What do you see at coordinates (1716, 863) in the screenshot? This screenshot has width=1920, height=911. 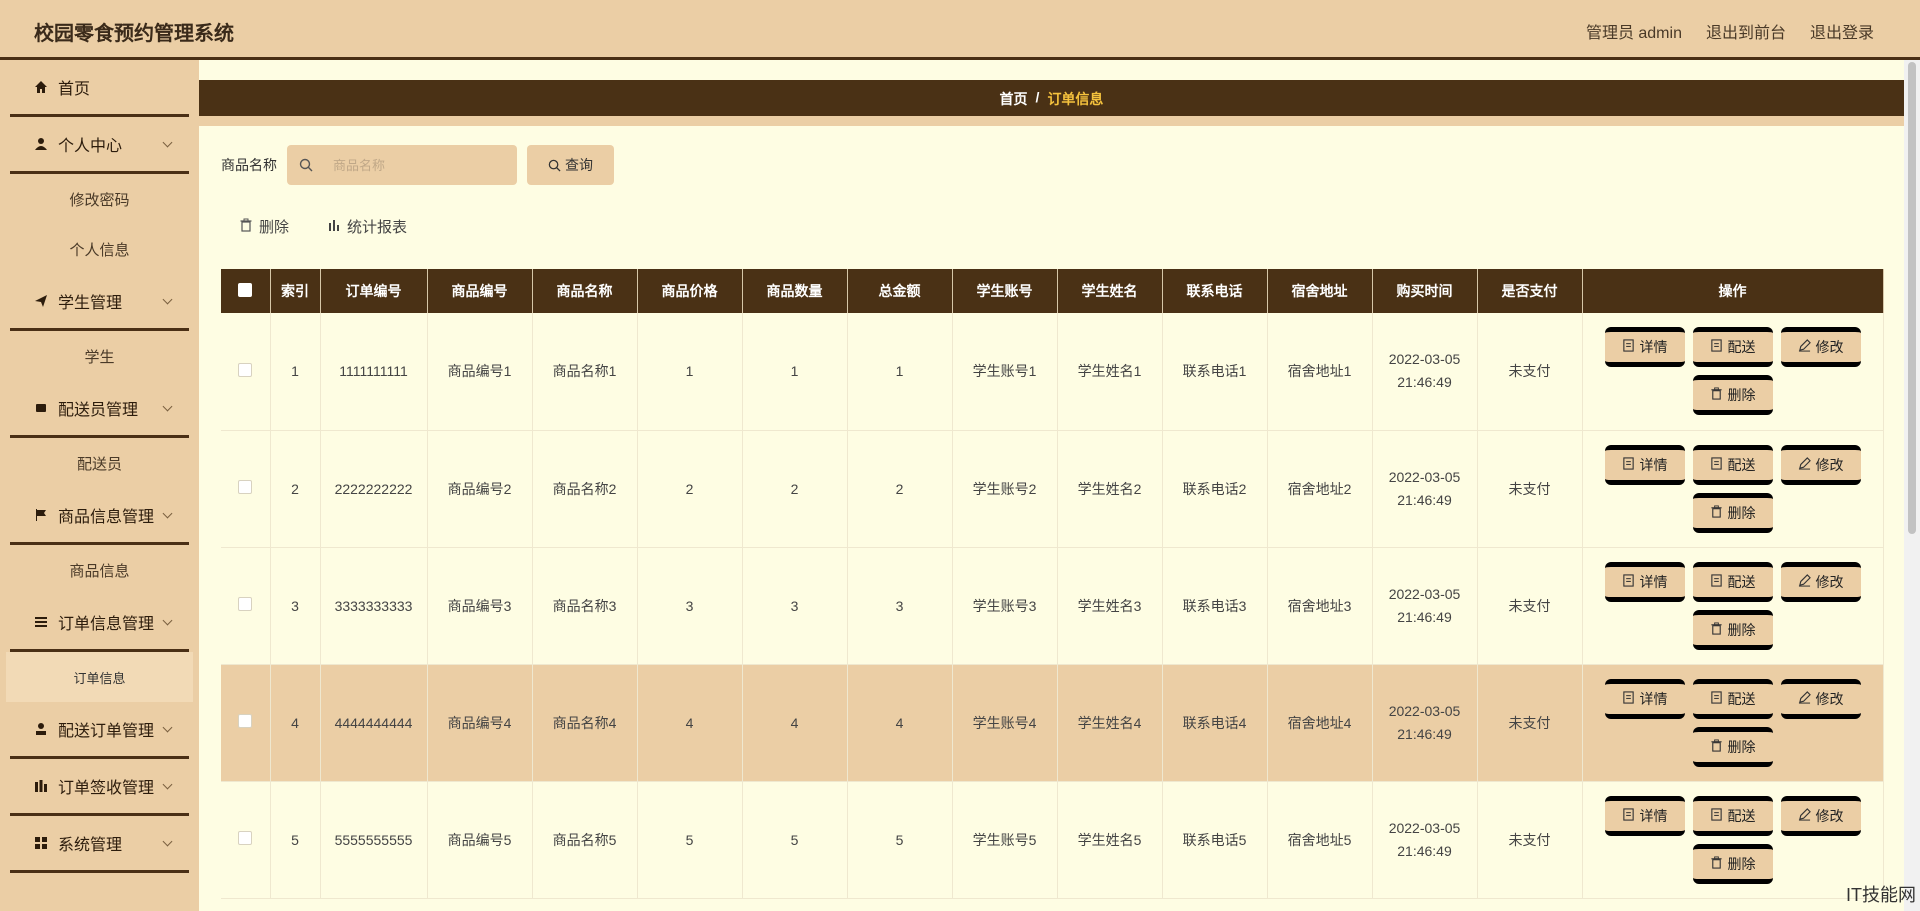 I see `trash-icon` at bounding box center [1716, 863].